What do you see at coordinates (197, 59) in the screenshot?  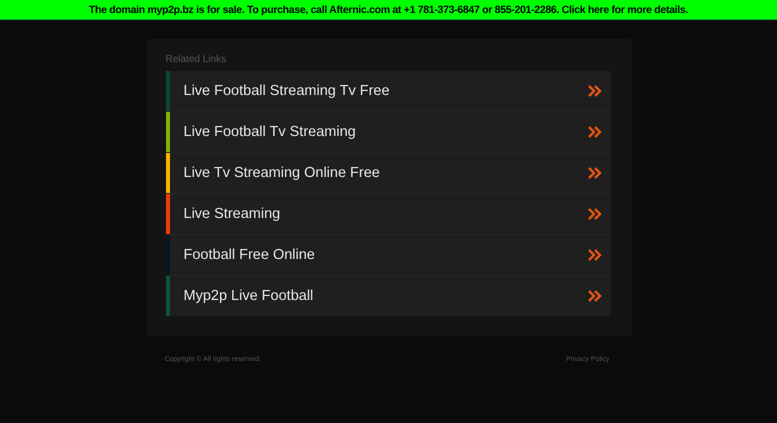 I see `section-heading: Related Links` at bounding box center [197, 59].